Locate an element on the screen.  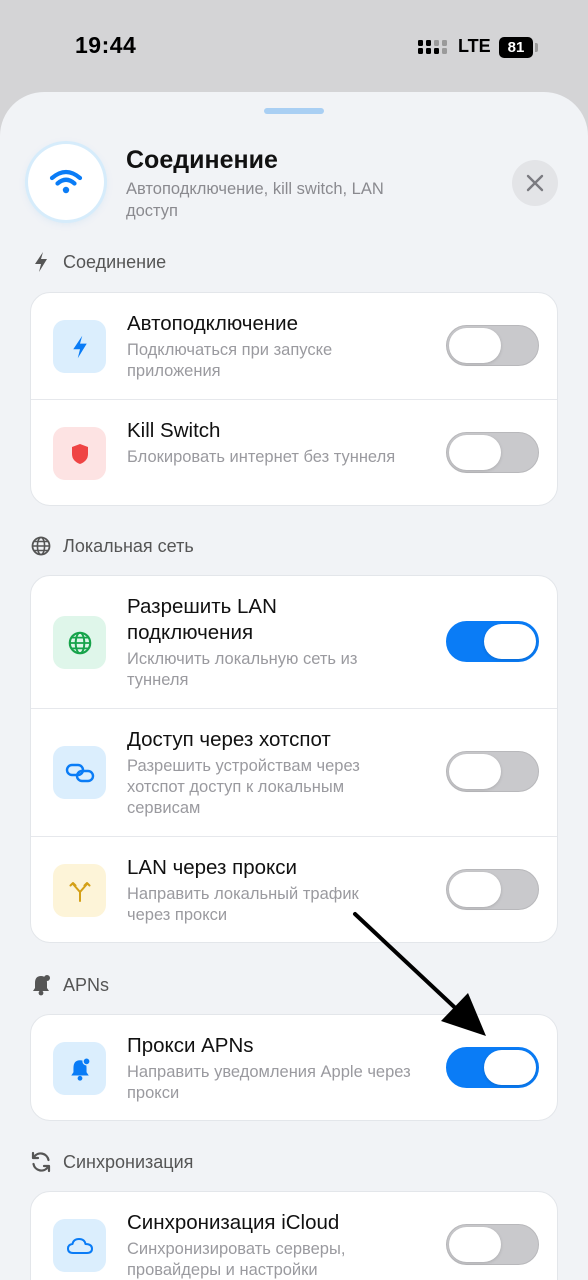
network-type: LTE is located at coordinates (474, 46).